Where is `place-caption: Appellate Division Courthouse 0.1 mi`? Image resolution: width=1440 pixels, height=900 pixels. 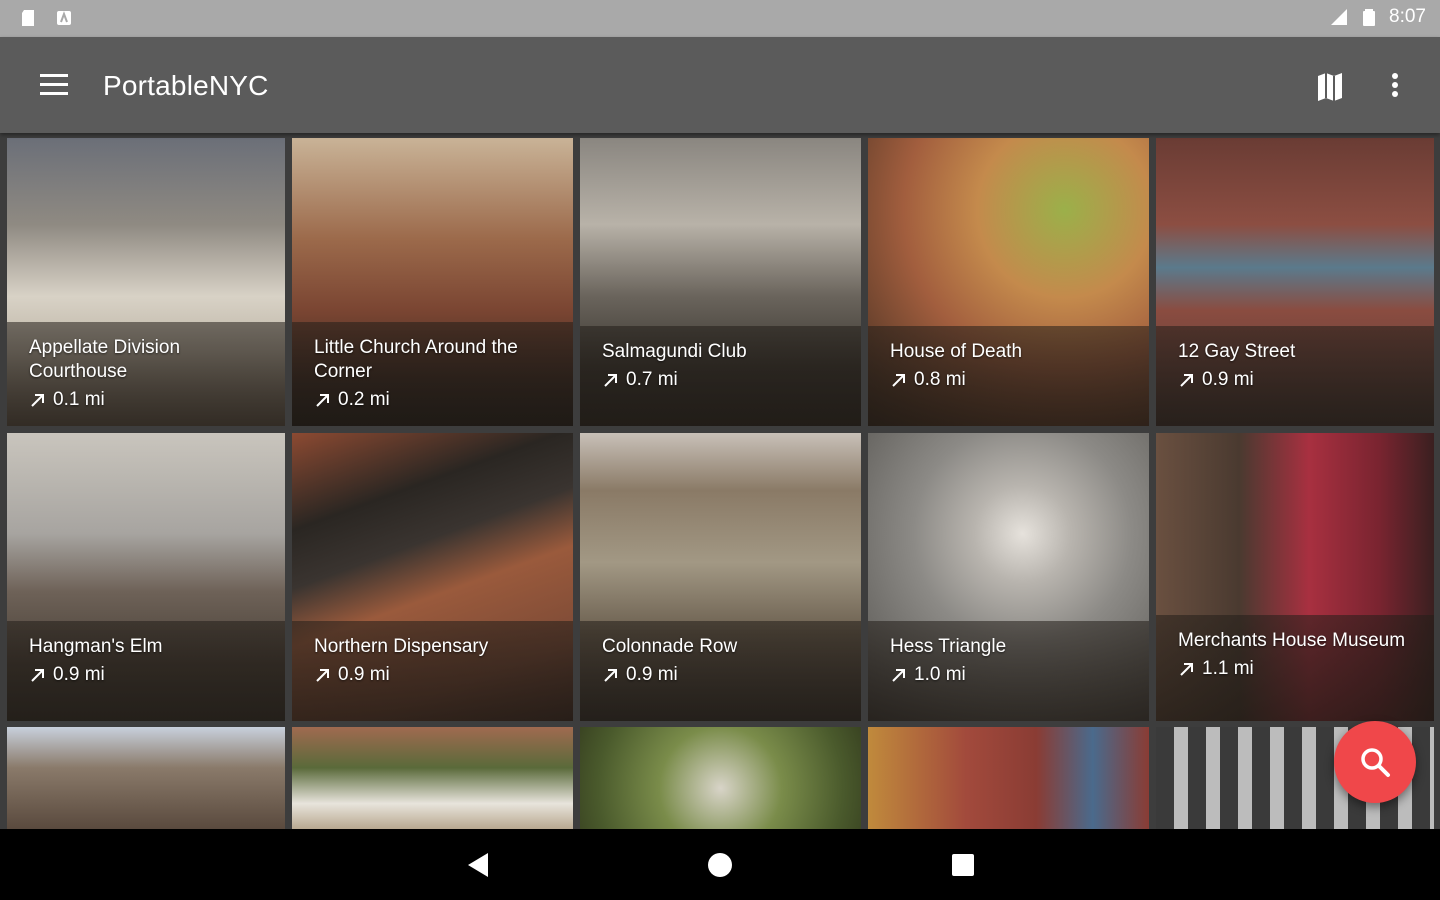 place-caption: Appellate Division Courthouse 0.1 mi is located at coordinates (146, 374).